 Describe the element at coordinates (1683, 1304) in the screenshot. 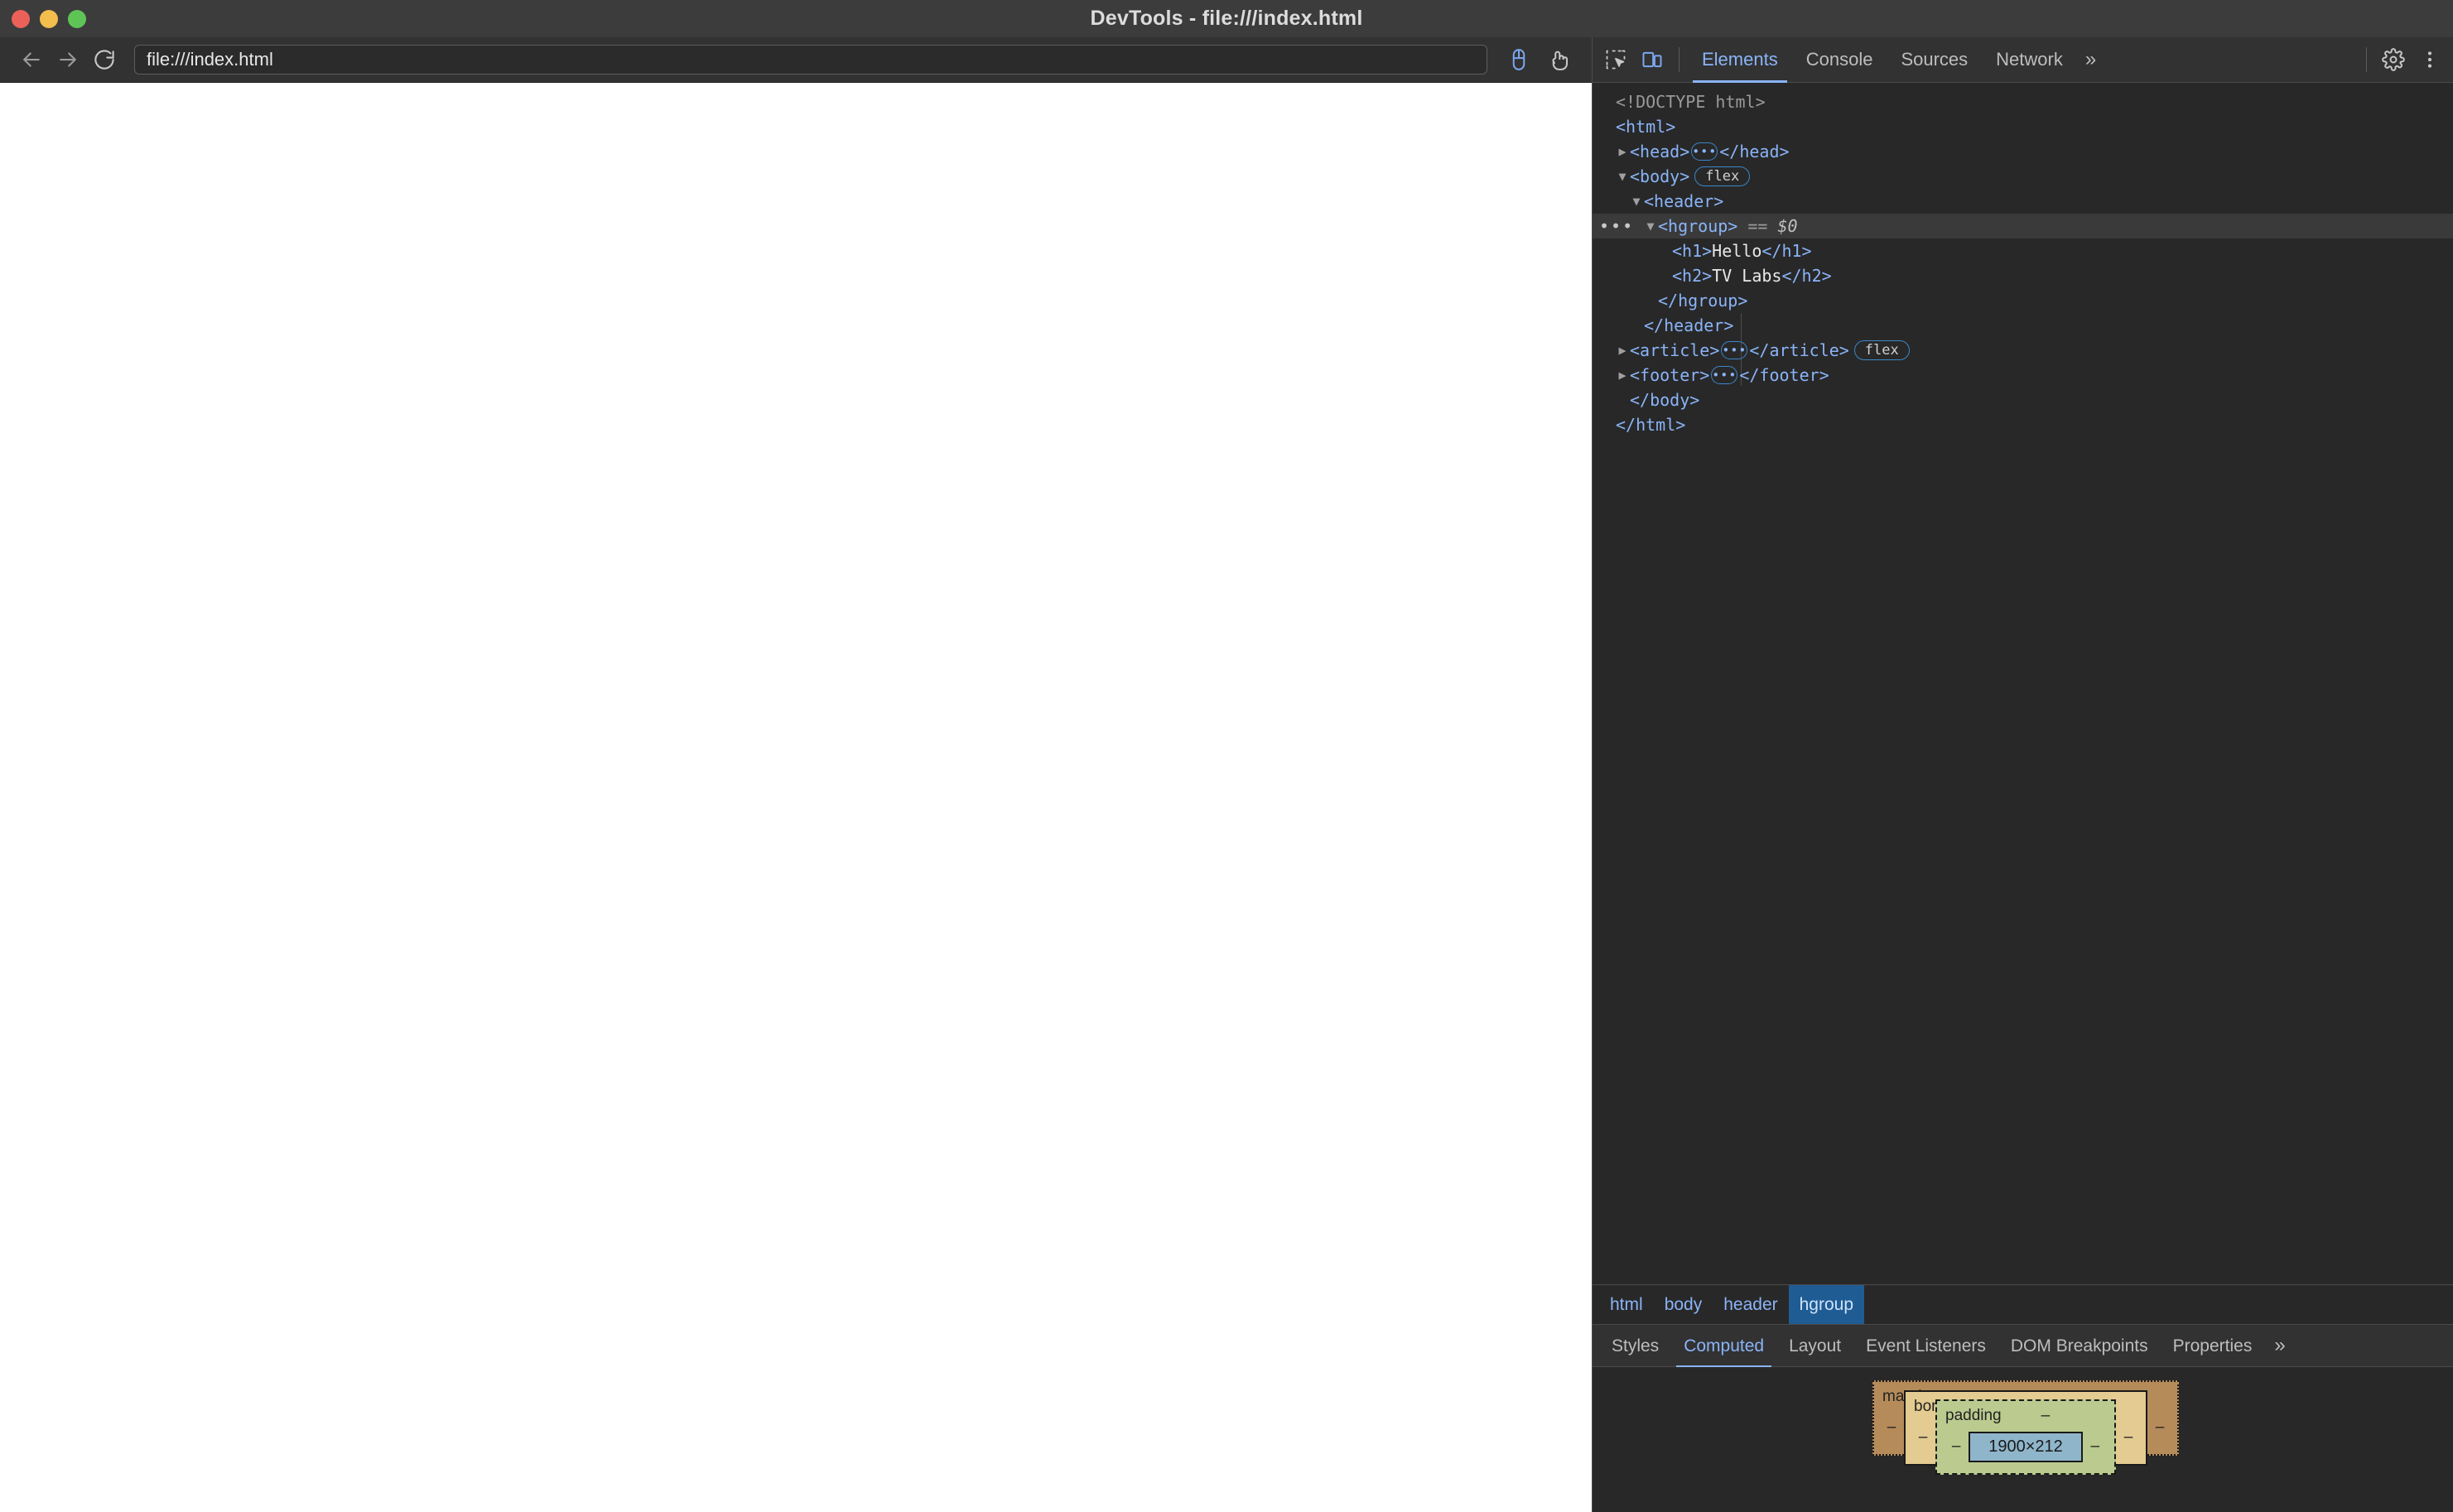

I see `breadcrumb-item-body: body` at that location.